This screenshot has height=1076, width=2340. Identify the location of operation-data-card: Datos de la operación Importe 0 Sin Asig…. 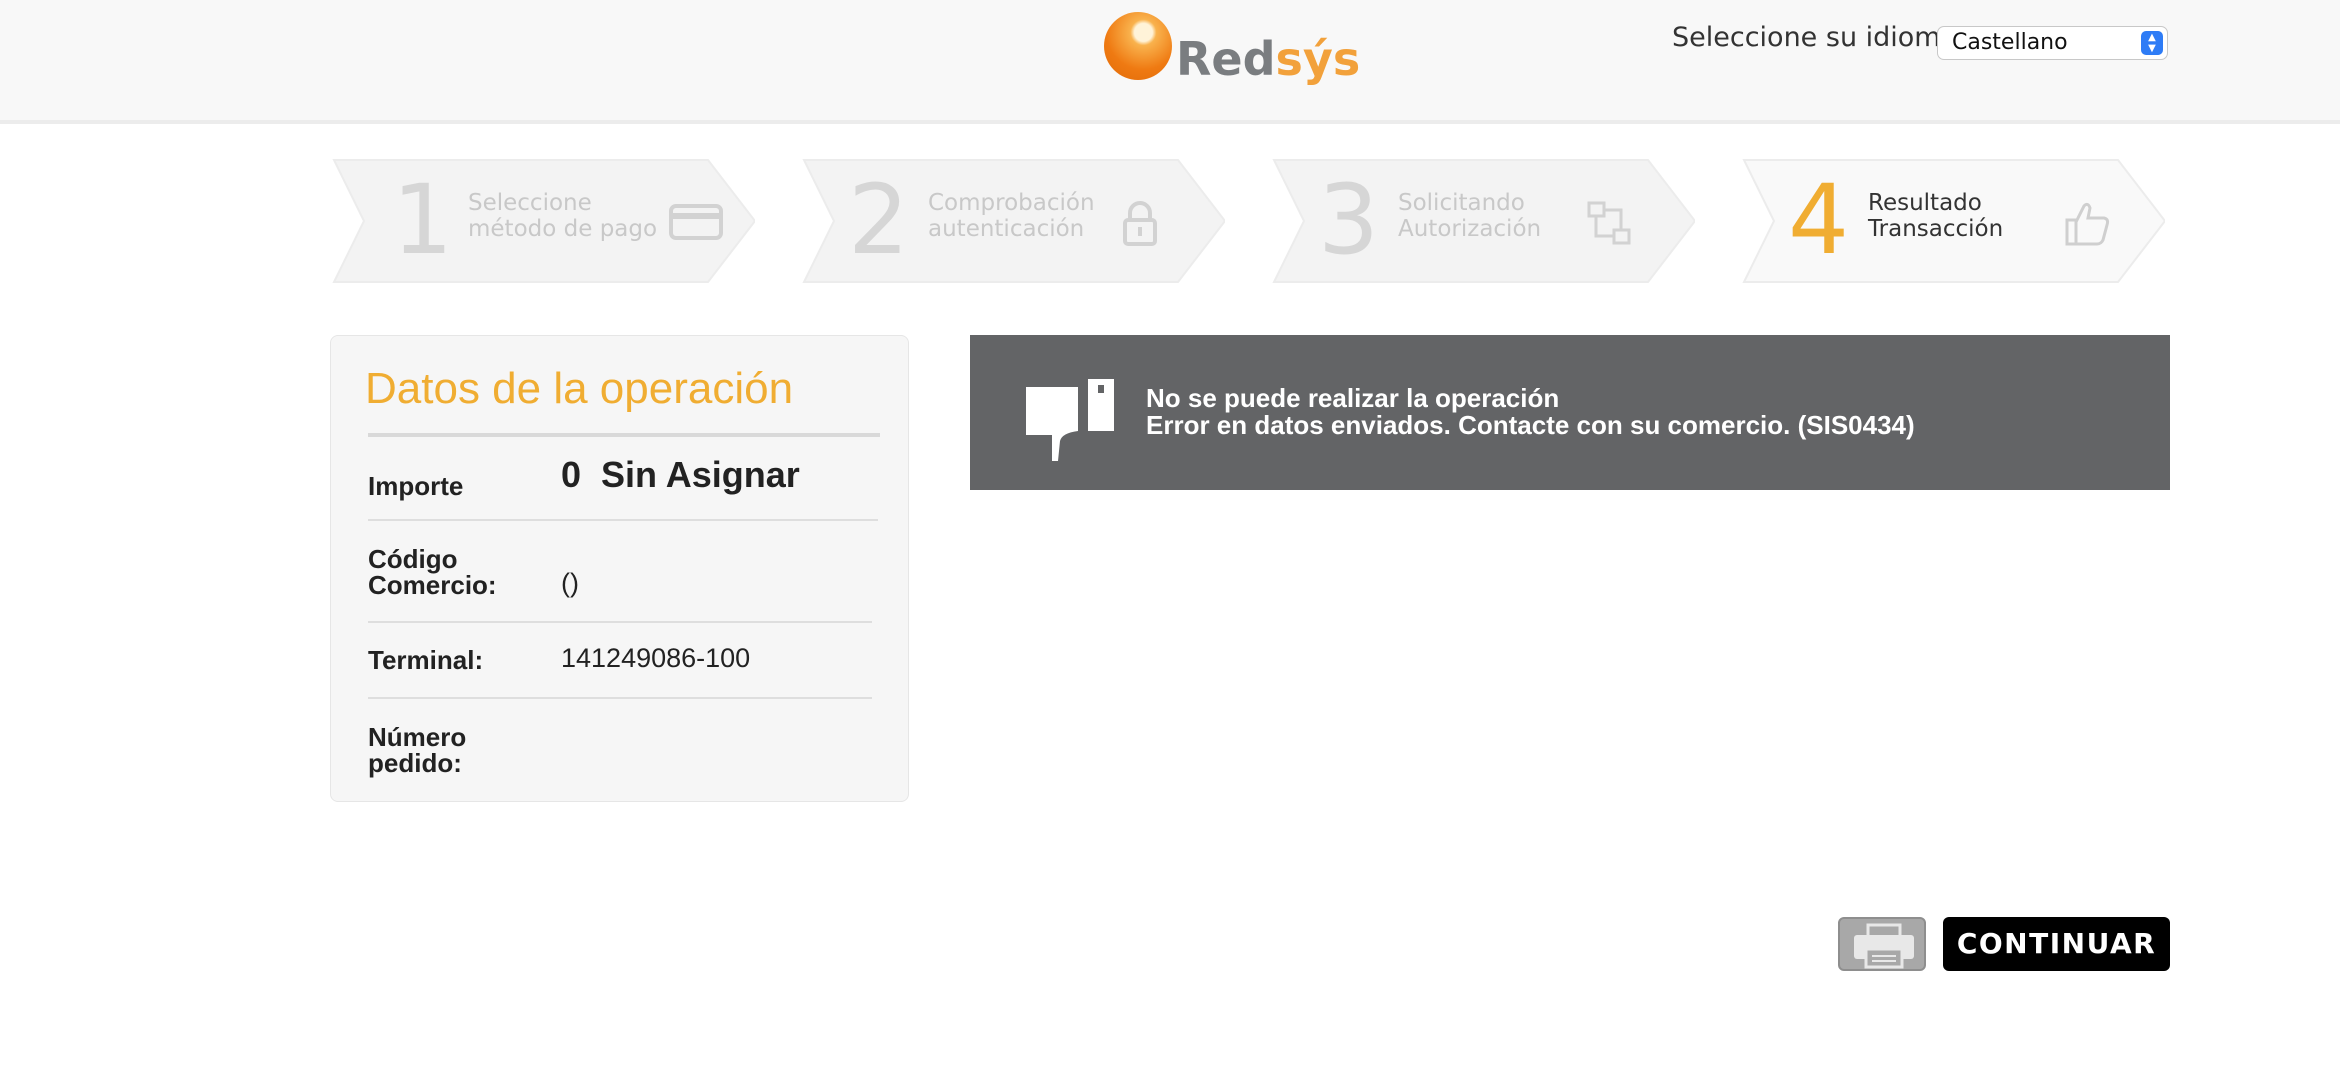
(619, 568).